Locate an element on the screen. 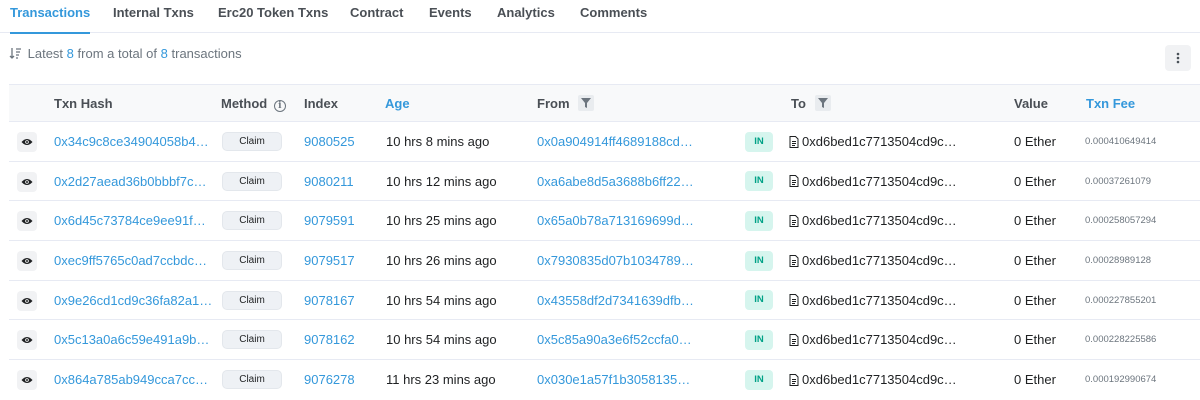 The image size is (1200, 400). column-method-label: Method is located at coordinates (244, 103).